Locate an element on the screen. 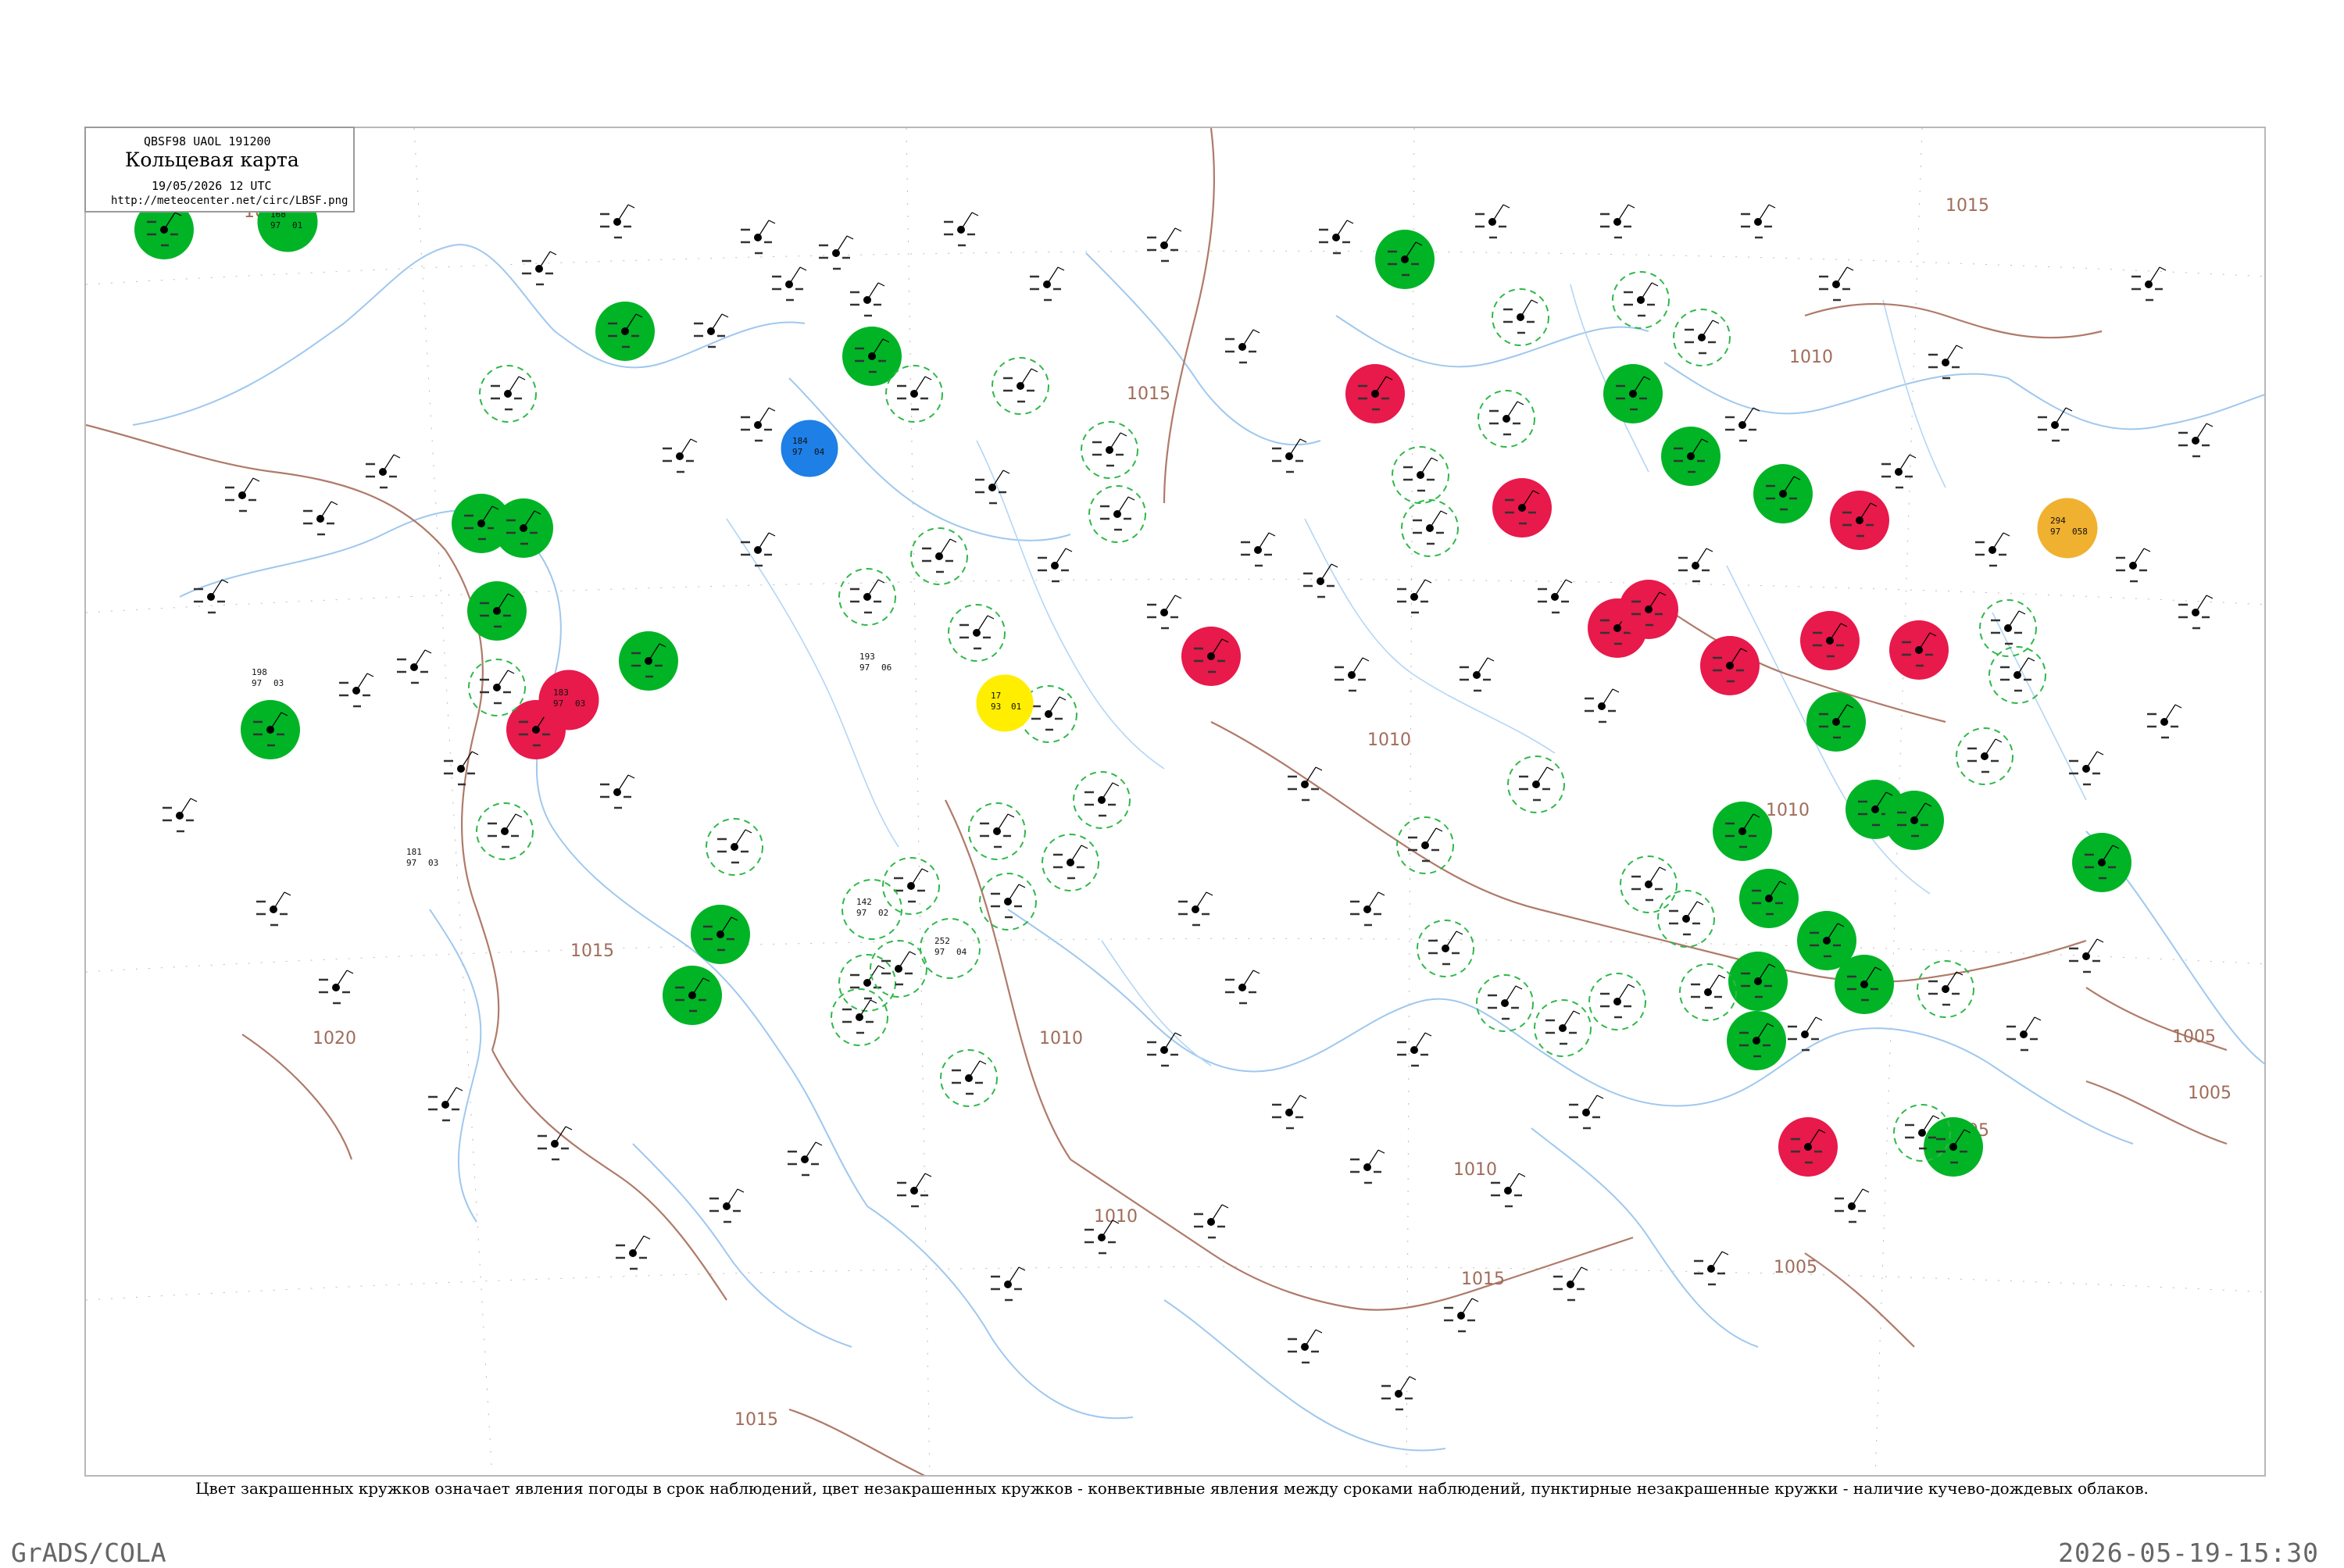 This screenshot has height=1568, width=2344. station-plain-sample: 181 97 03 is located at coordinates (422, 857).